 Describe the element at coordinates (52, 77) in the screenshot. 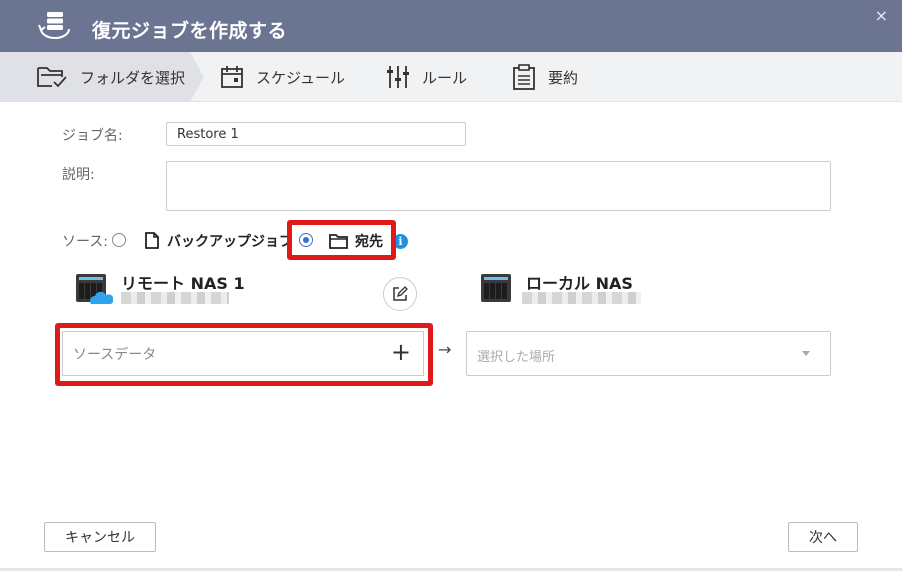

I see `folder-check-icon` at that location.